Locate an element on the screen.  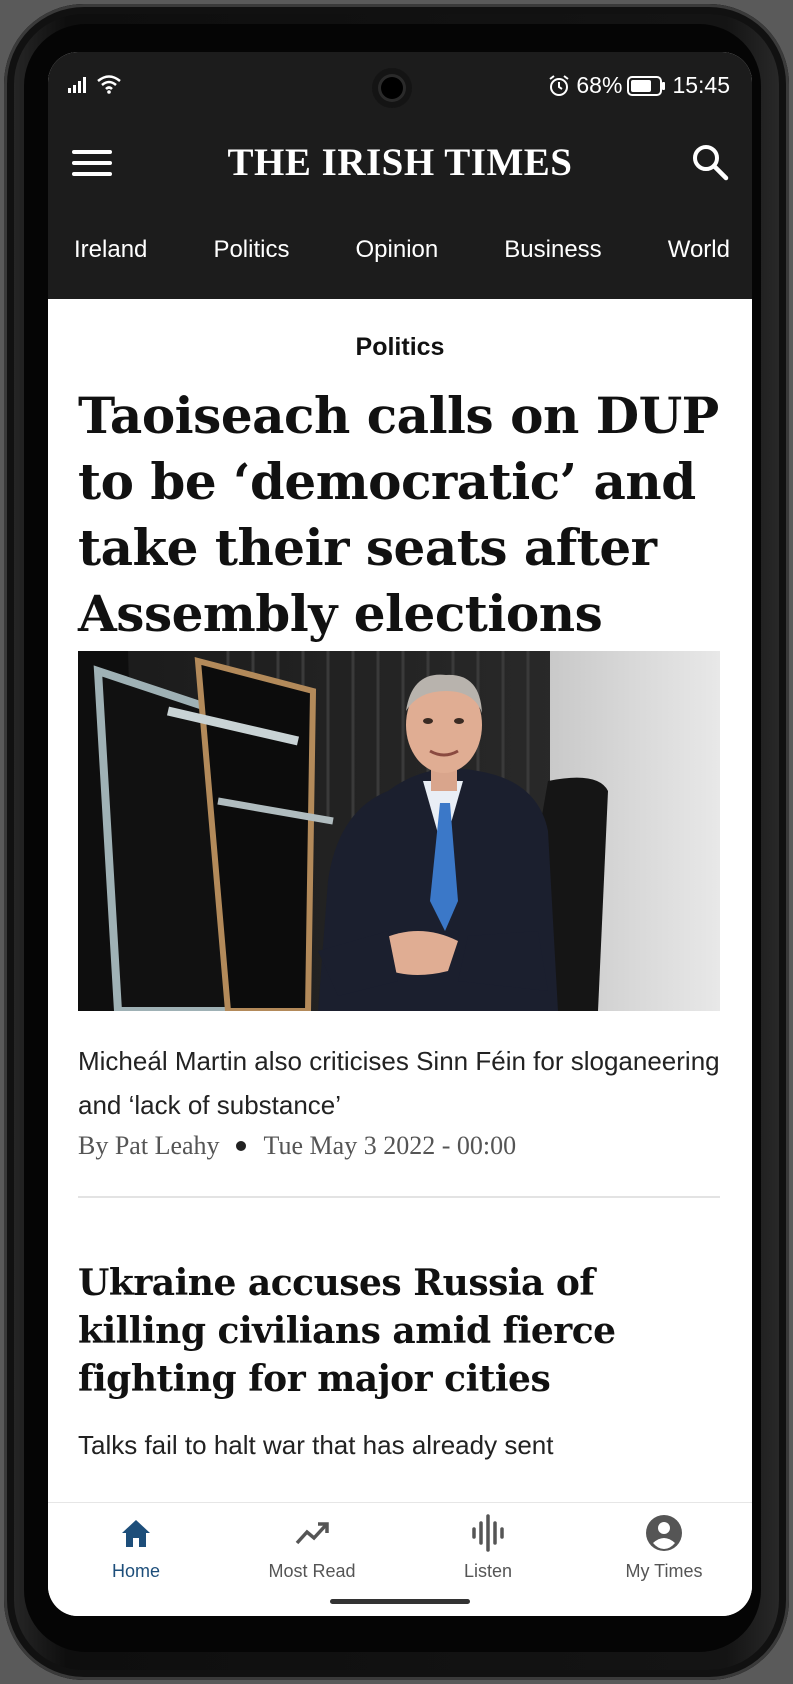
tab-opinion: Opinion is located at coordinates (397, 250).